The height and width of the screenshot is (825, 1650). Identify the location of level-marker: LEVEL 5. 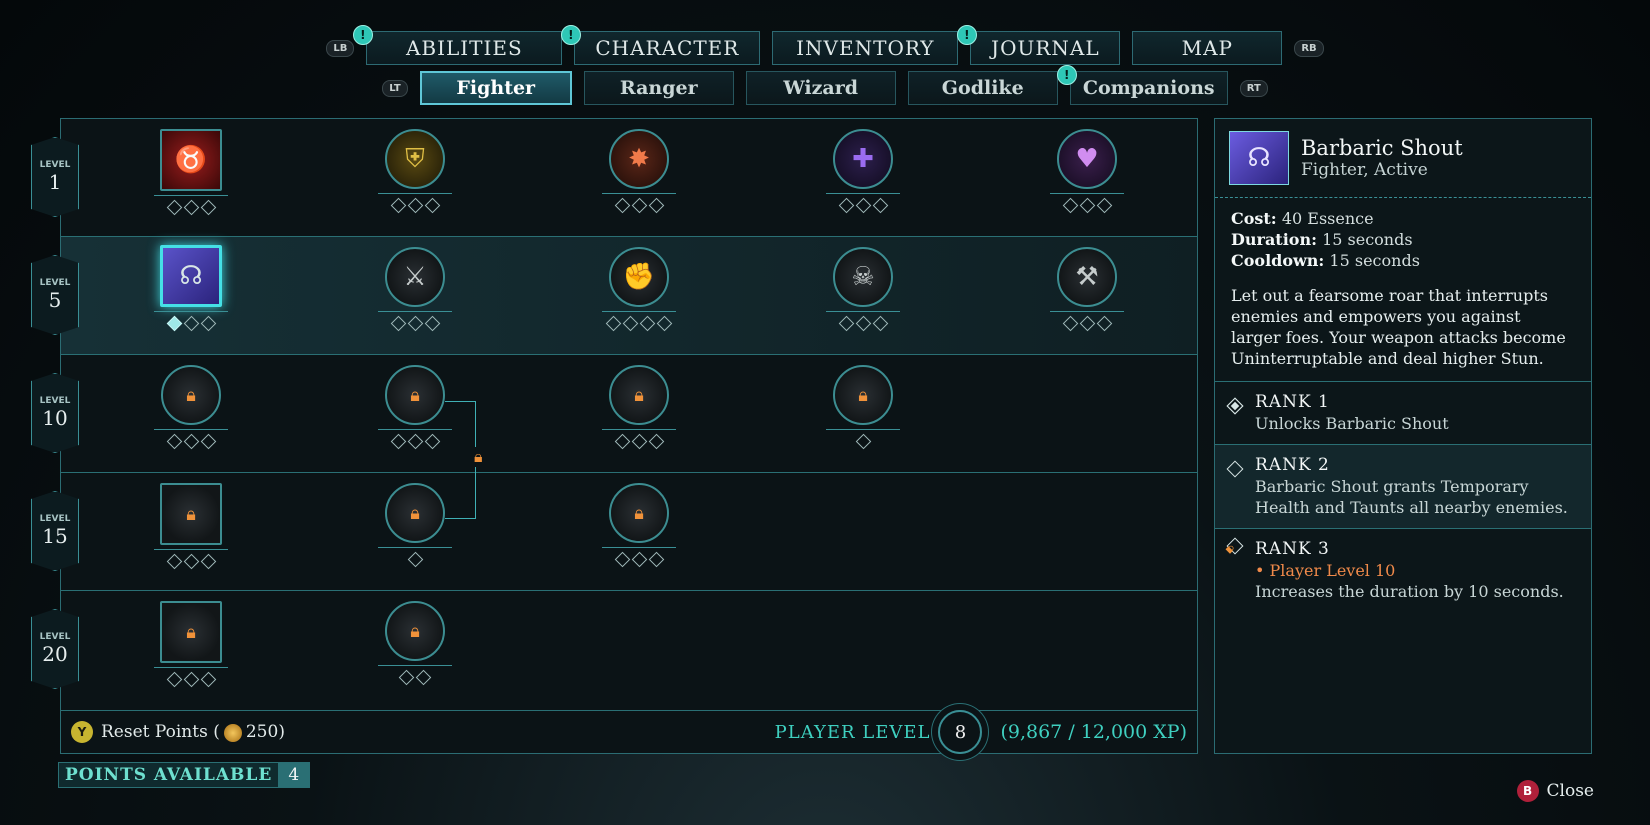
(55, 295).